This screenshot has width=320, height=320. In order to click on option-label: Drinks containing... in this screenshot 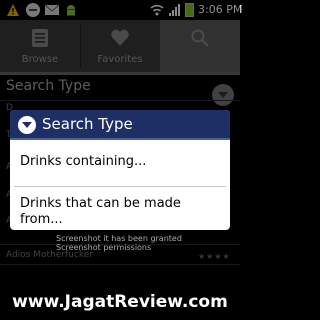, I will do `click(83, 161)`.